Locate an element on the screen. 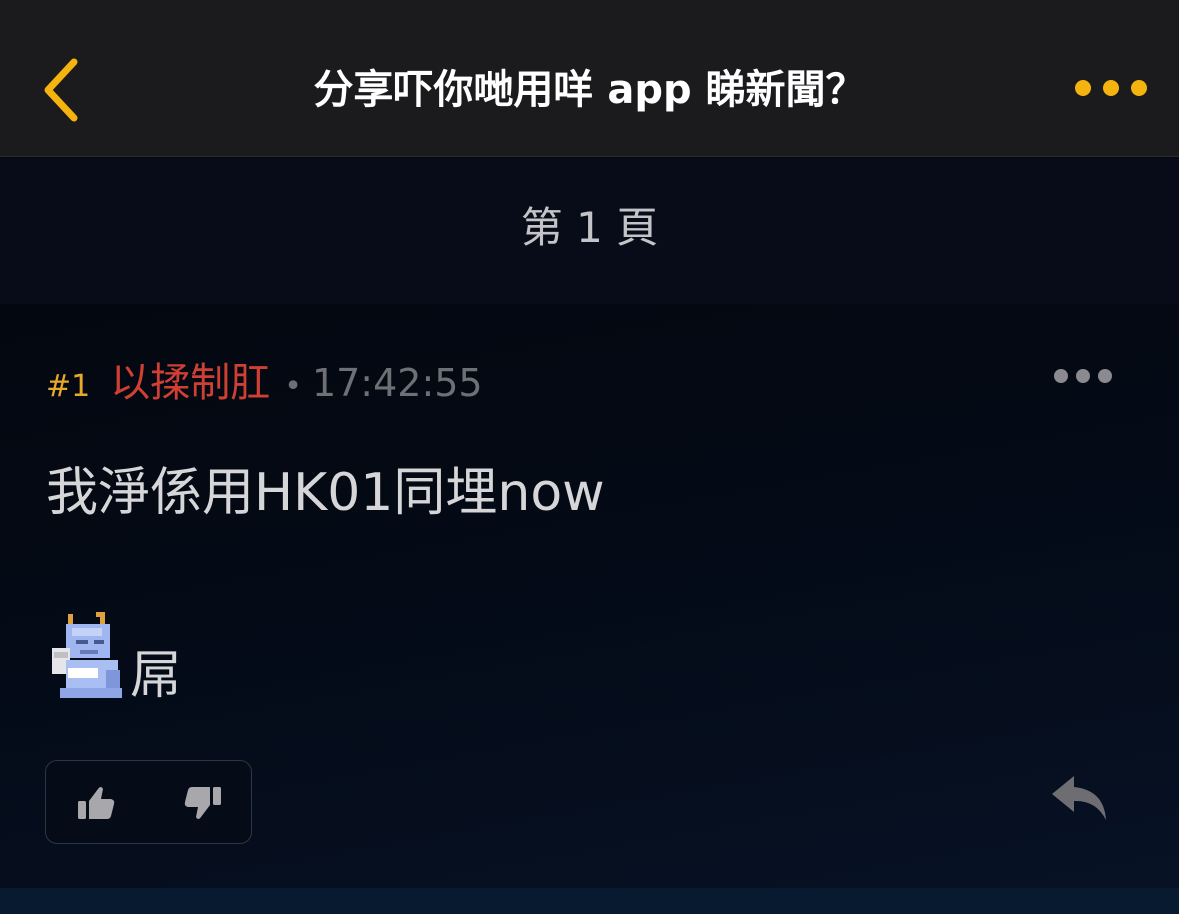 The image size is (1179, 914). reply-icon is located at coordinates (1079, 798).